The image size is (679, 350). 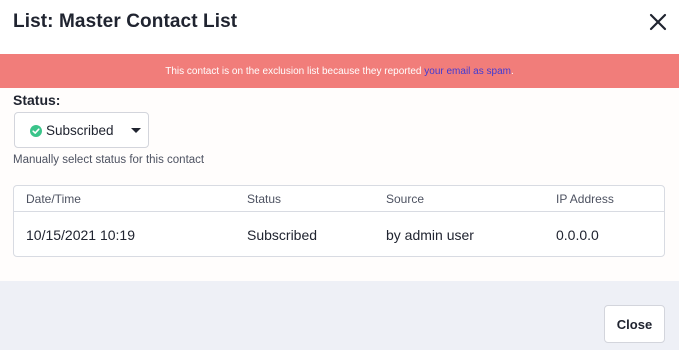 I want to click on status-selected-value: Subscribed, so click(x=80, y=130).